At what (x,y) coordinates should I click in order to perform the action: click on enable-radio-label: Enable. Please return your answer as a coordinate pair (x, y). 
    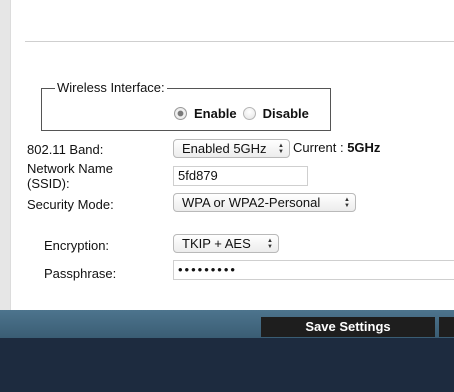
    Looking at the image, I should click on (215, 113).